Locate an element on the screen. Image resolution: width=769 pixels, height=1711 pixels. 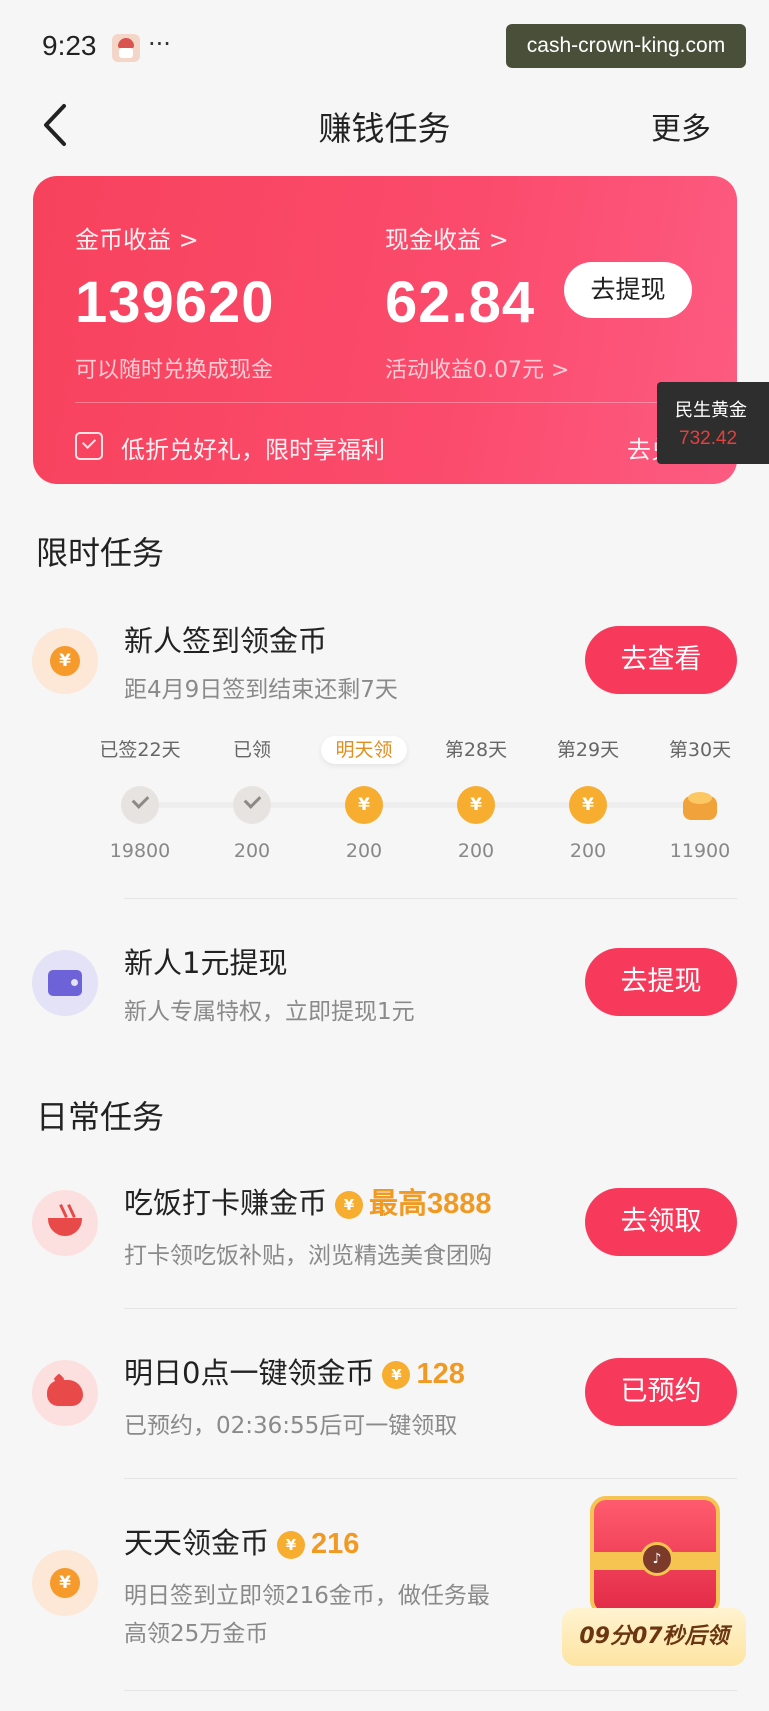
more-button: 更多 is located at coordinates (681, 126).